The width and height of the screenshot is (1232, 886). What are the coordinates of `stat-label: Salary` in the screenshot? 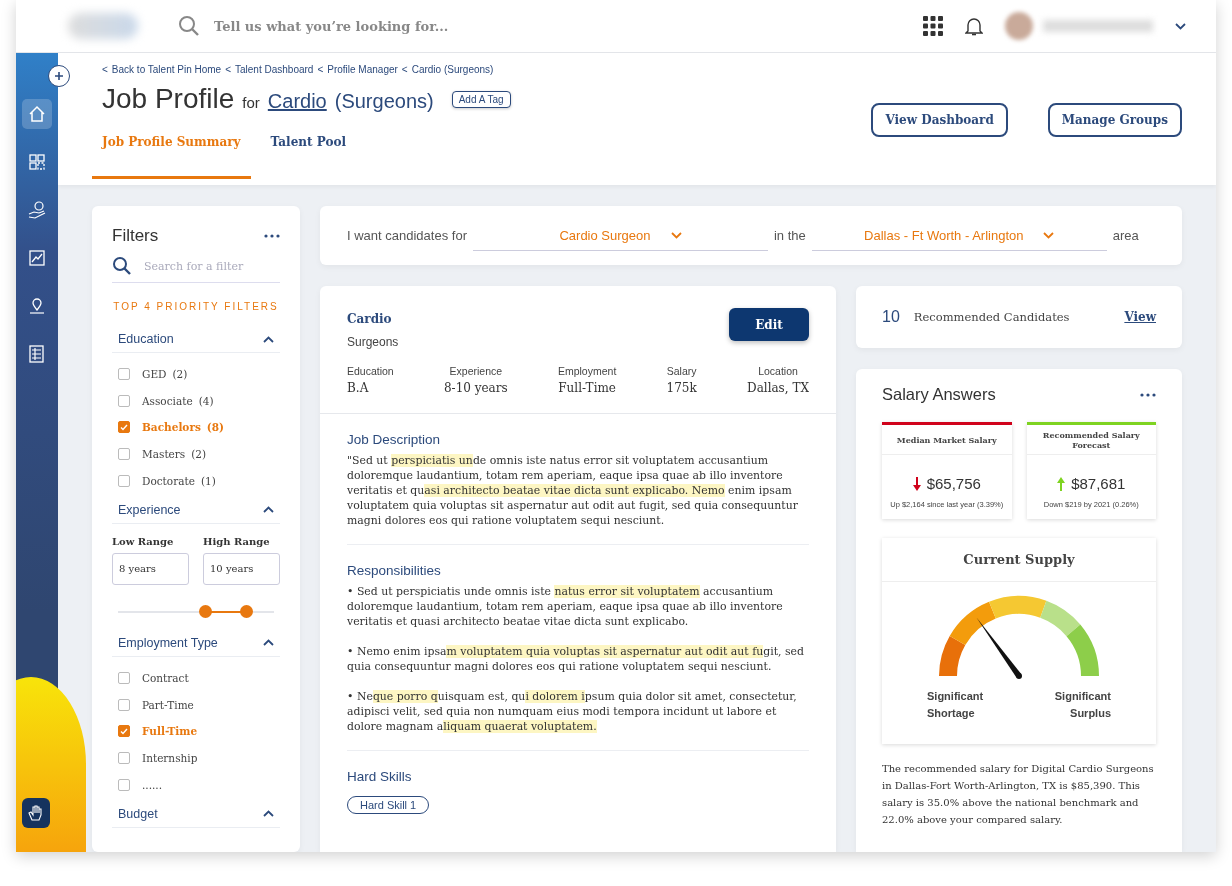 It's located at (681, 371).